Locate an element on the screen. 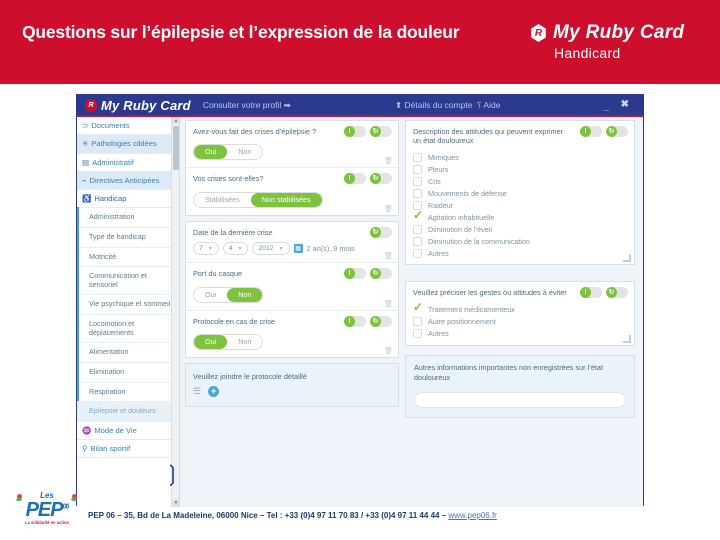  sidebar-subitem-elimination: Elimination is located at coordinates (128, 373).